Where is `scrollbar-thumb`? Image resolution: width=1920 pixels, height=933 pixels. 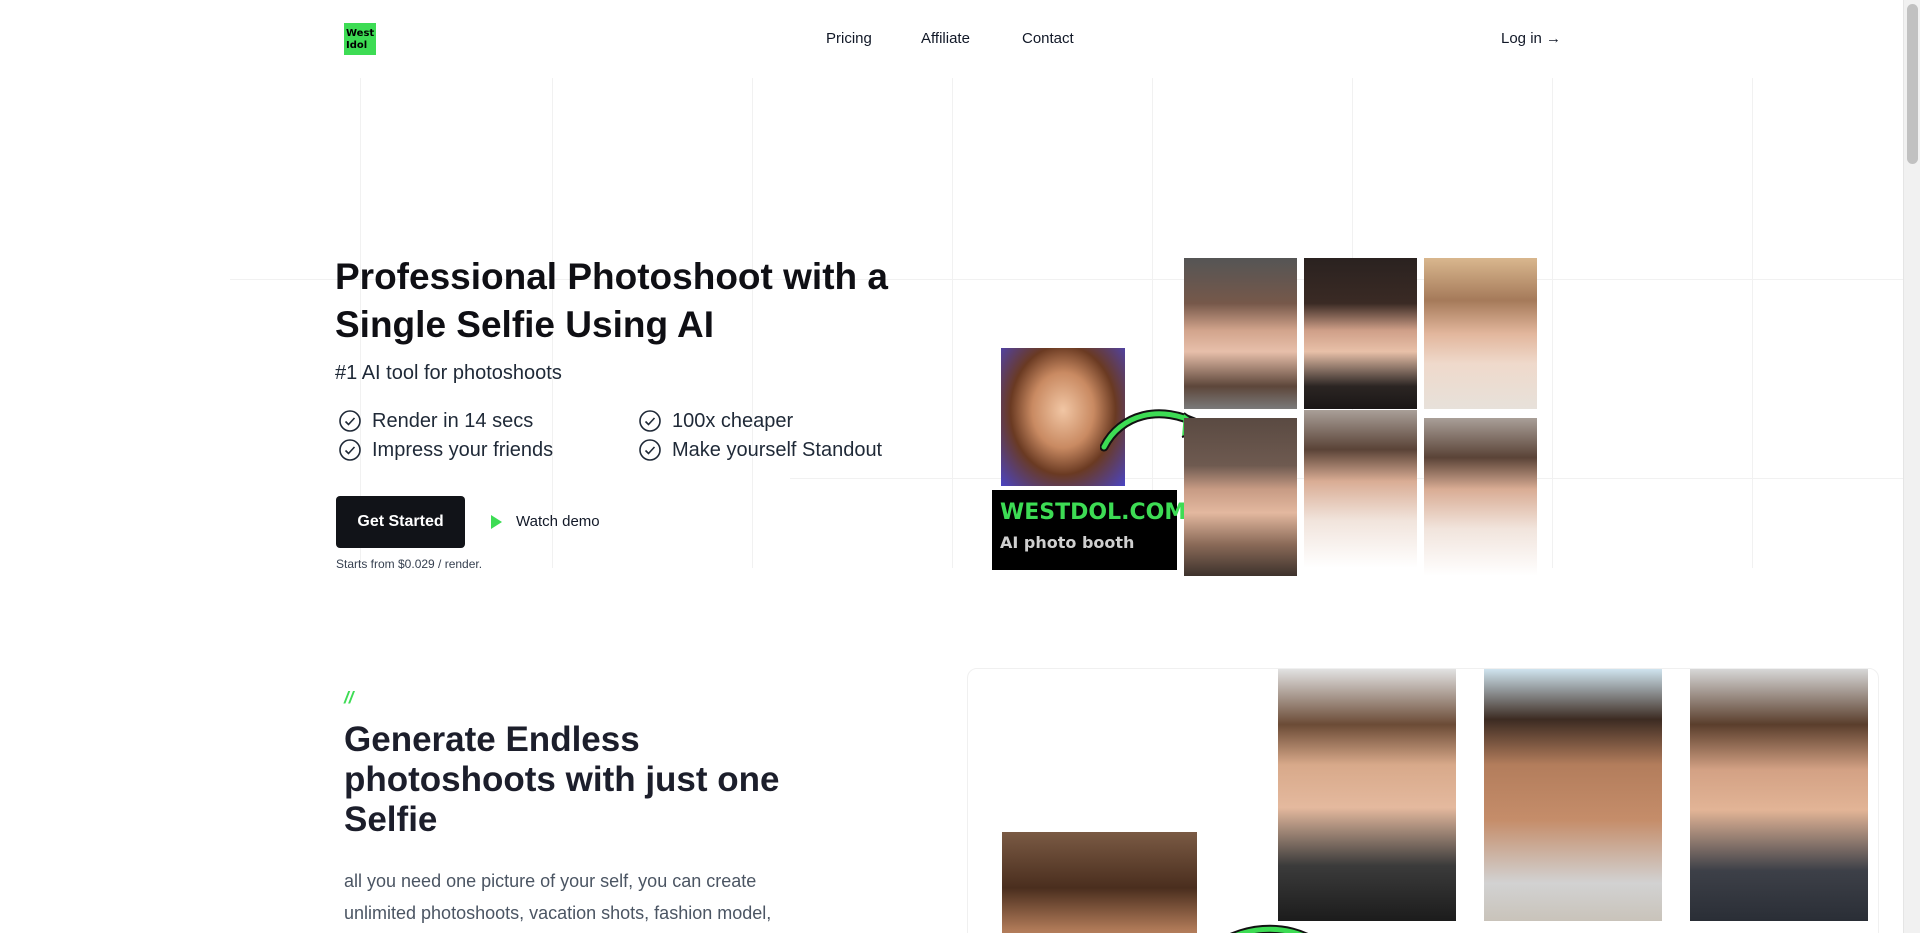 scrollbar-thumb is located at coordinates (1912, 84).